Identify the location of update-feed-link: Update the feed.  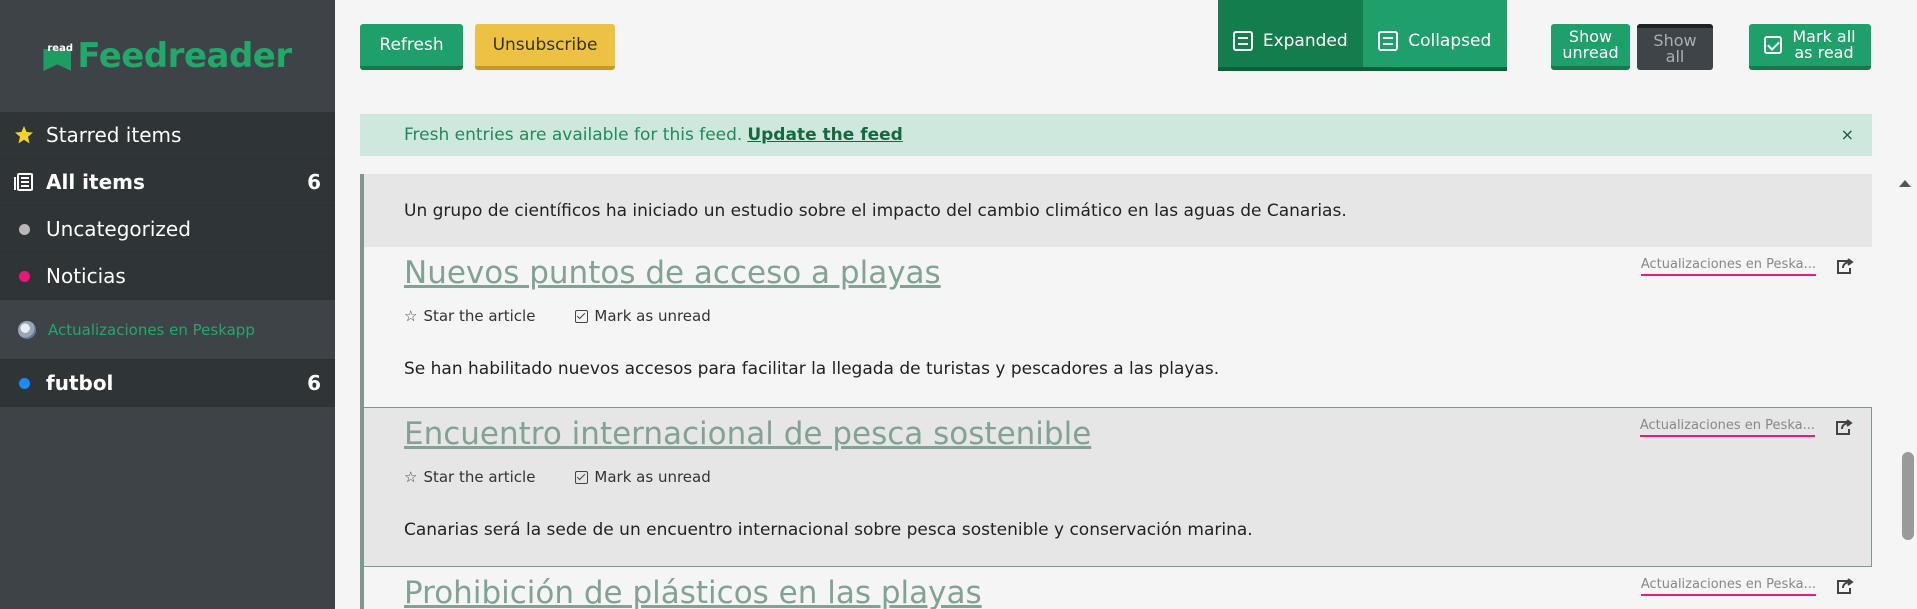
(825, 135).